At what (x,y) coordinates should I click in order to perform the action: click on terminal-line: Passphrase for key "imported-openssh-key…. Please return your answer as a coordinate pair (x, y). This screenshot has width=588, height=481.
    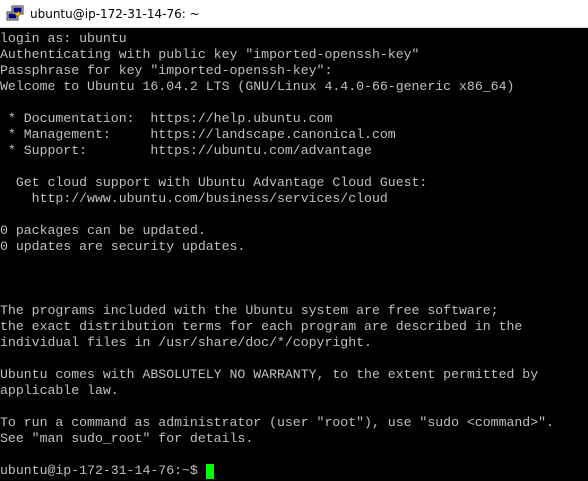
    Looking at the image, I should click on (166, 70).